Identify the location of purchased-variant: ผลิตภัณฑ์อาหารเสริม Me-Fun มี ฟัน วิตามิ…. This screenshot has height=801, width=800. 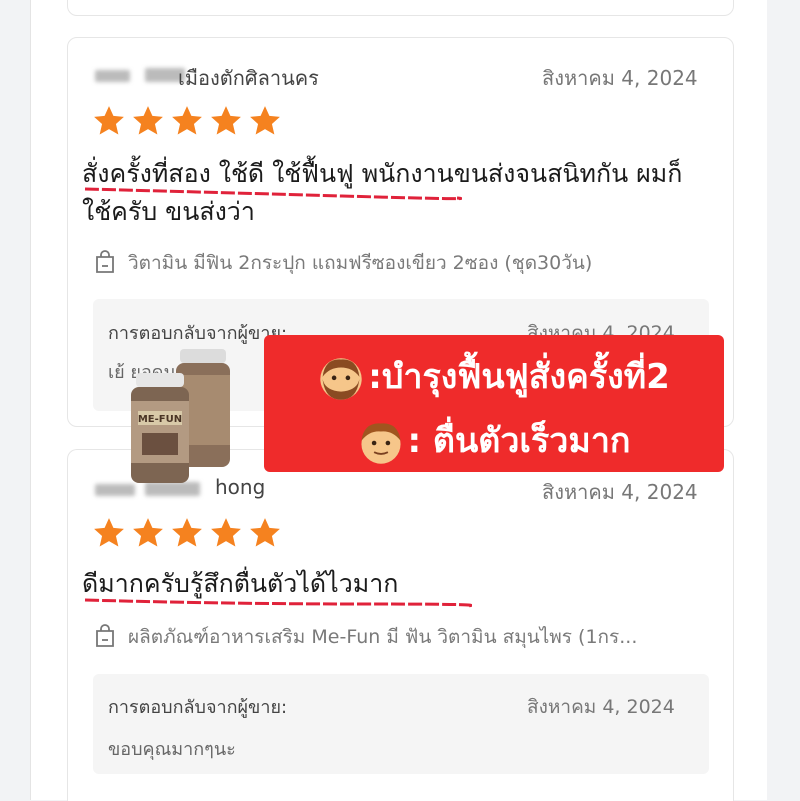
(382, 637).